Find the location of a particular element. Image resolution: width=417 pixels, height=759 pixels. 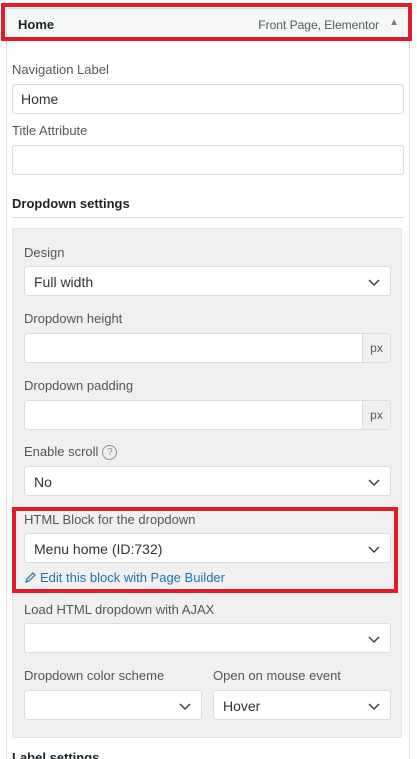

help-icon: ? is located at coordinates (110, 453).